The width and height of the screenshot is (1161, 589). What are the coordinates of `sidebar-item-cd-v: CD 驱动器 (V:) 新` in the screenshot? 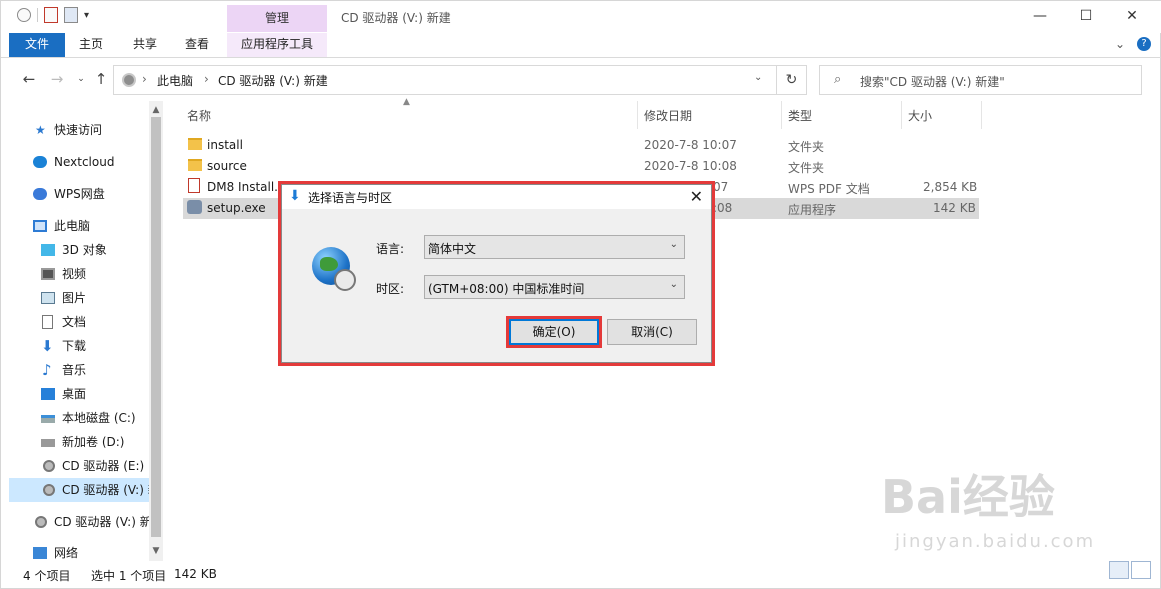 It's located at (81, 522).